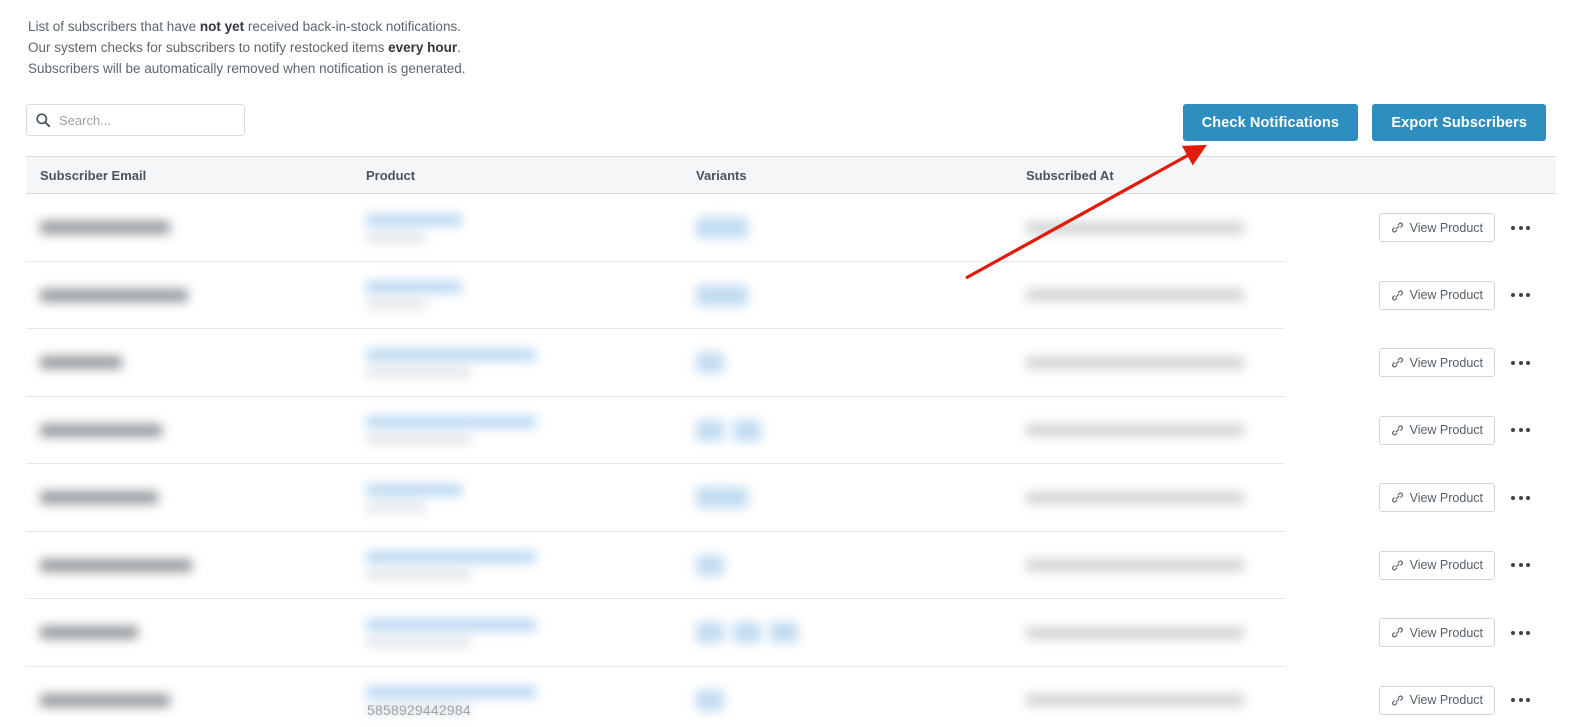 This screenshot has width=1576, height=727. I want to click on footer-identifier: 5858929442984, so click(419, 710).